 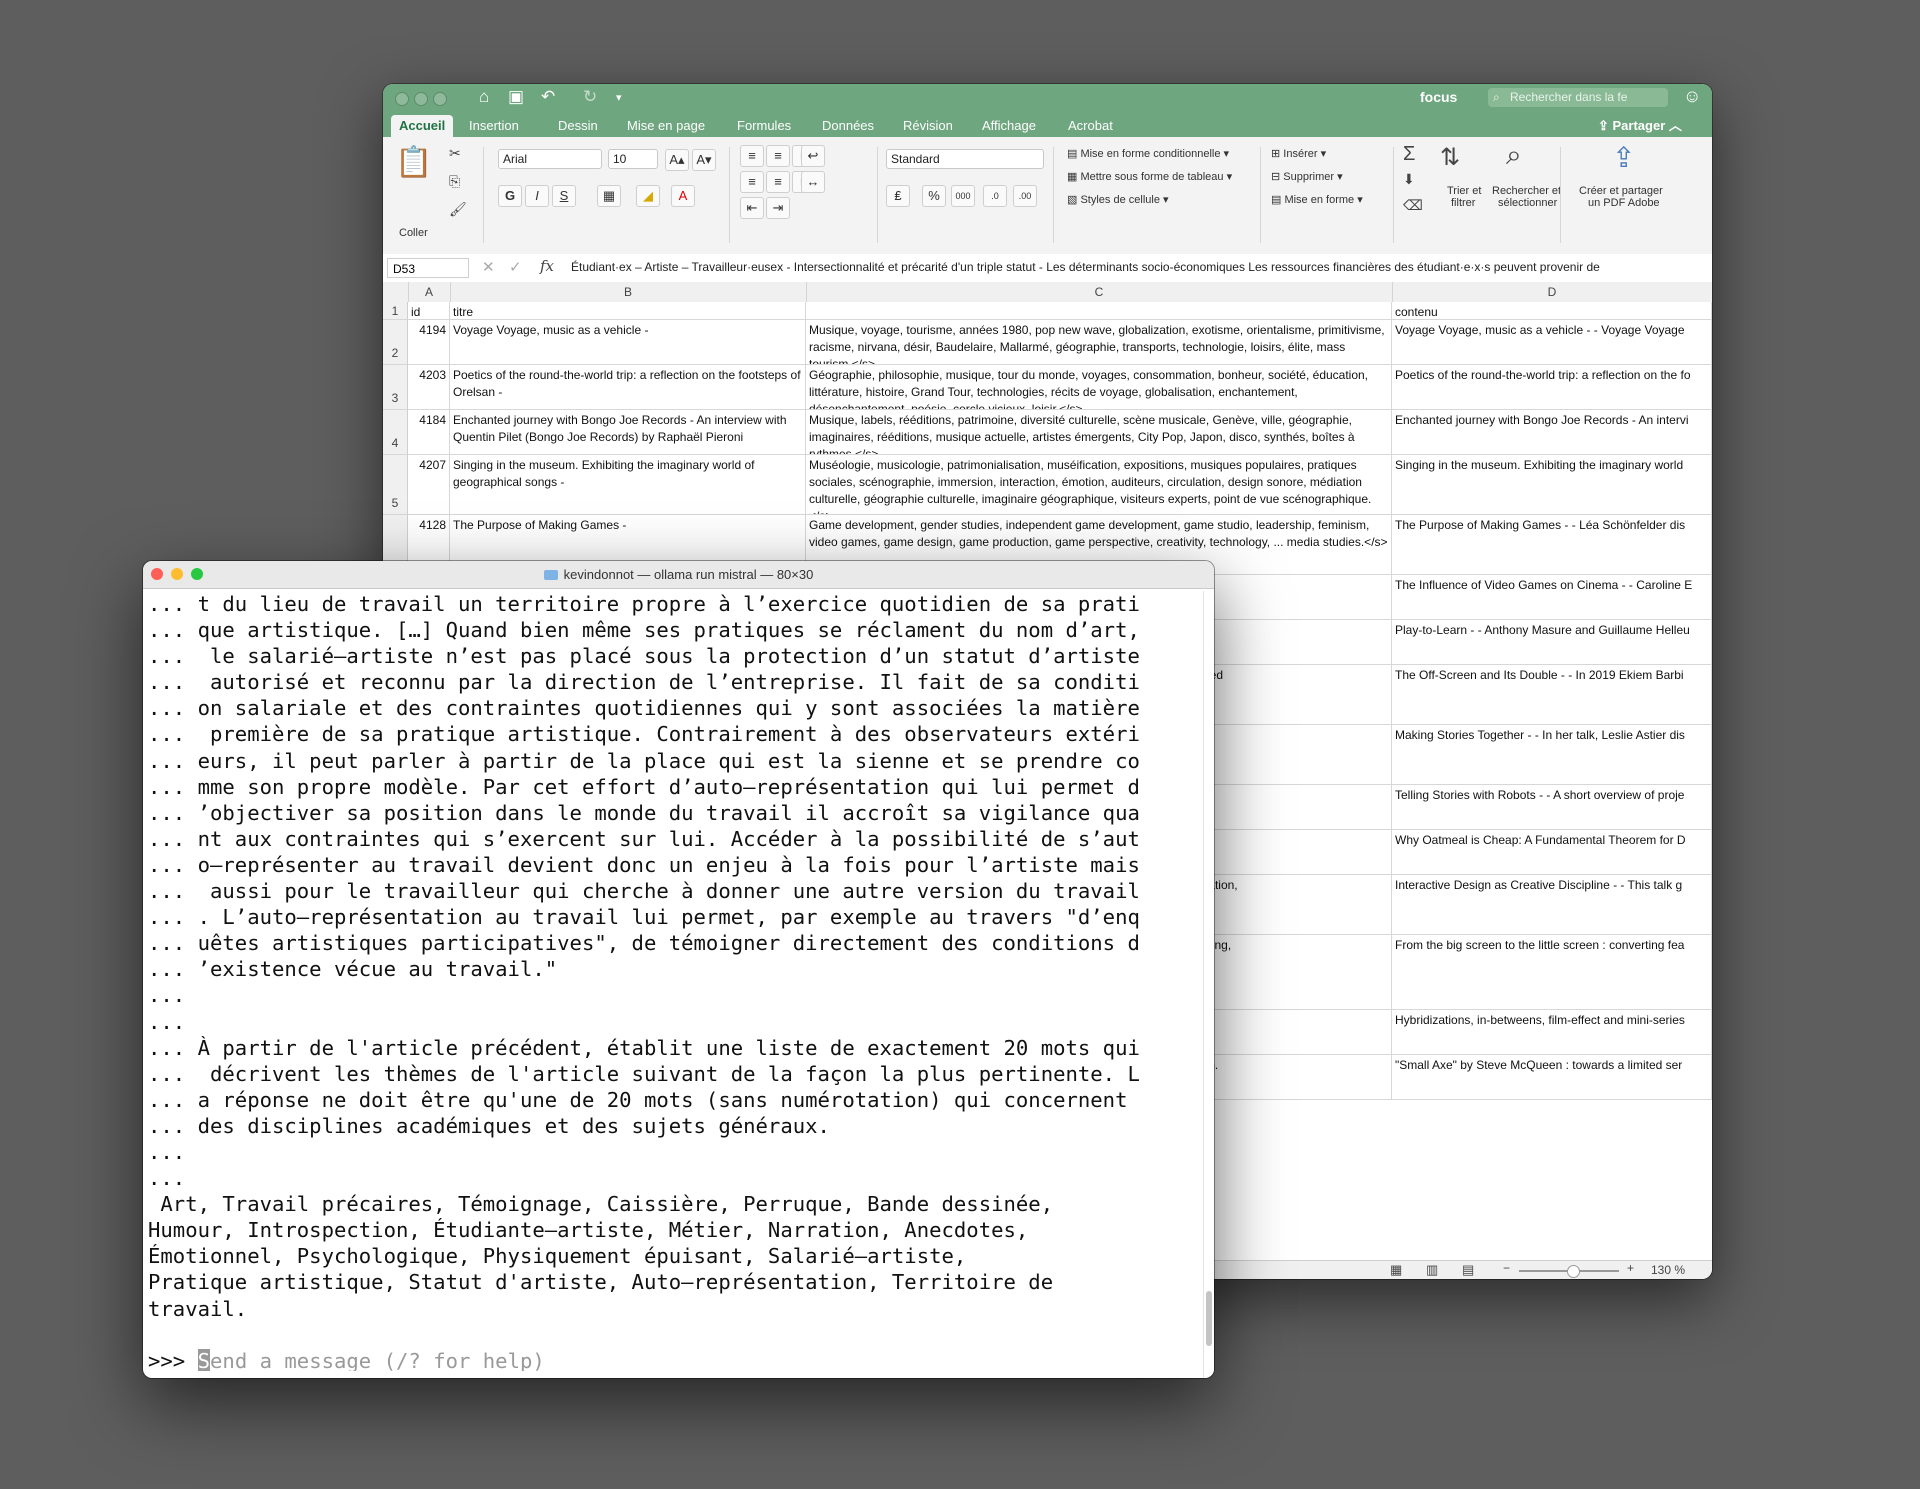 I want to click on redo-icon: ↻, so click(x=590, y=97).